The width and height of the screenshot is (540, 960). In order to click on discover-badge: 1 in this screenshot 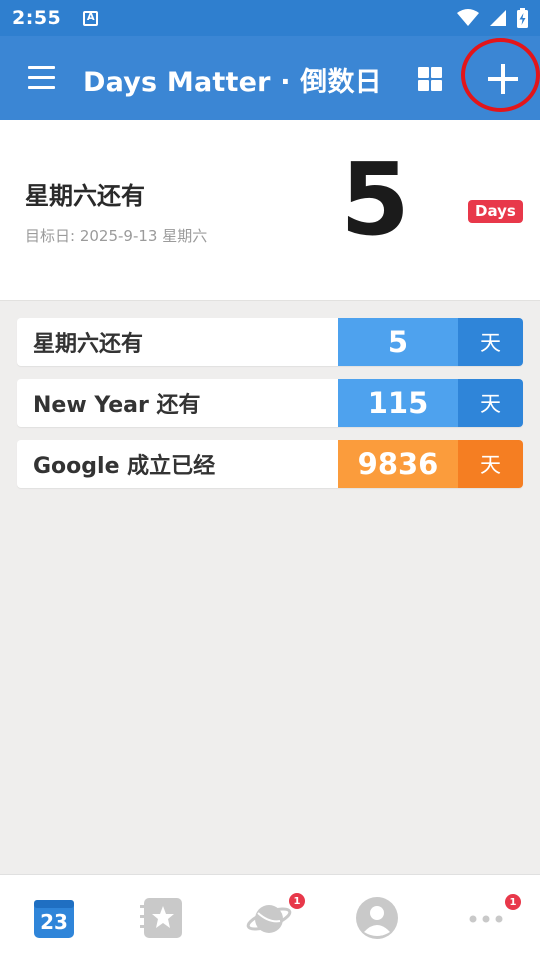, I will do `click(297, 901)`.